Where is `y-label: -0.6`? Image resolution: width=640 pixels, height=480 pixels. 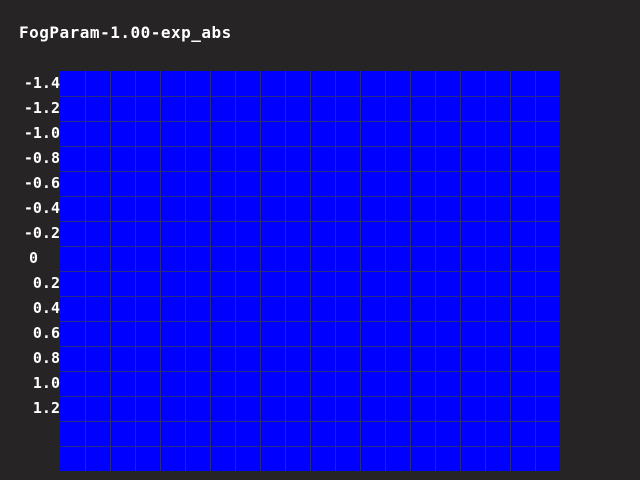 y-label: -0.6 is located at coordinates (41, 183).